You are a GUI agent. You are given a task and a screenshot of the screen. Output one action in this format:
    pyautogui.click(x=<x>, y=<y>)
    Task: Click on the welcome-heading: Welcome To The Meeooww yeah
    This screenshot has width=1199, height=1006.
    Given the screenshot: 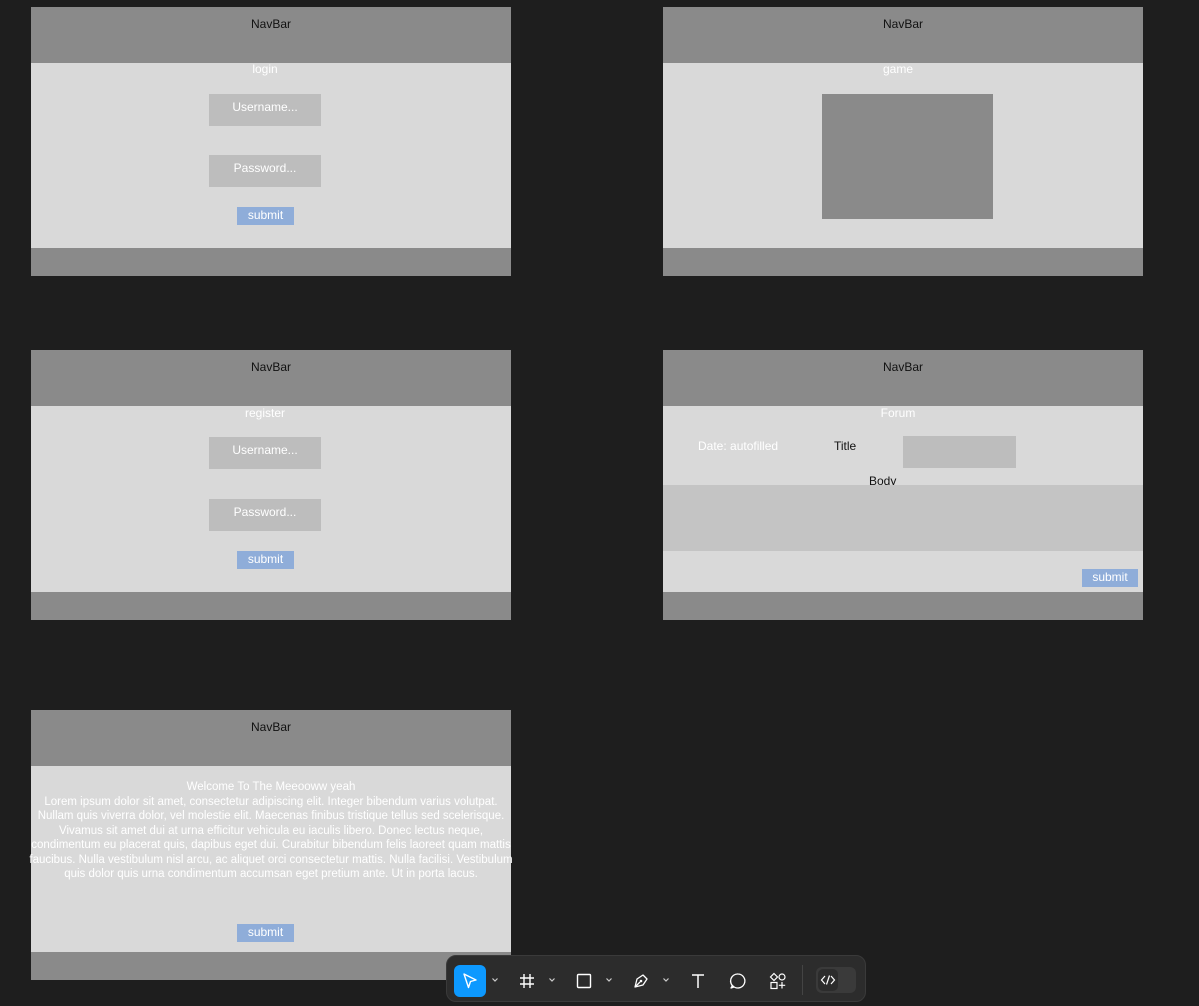 What is the action you would take?
    pyautogui.click(x=271, y=787)
    